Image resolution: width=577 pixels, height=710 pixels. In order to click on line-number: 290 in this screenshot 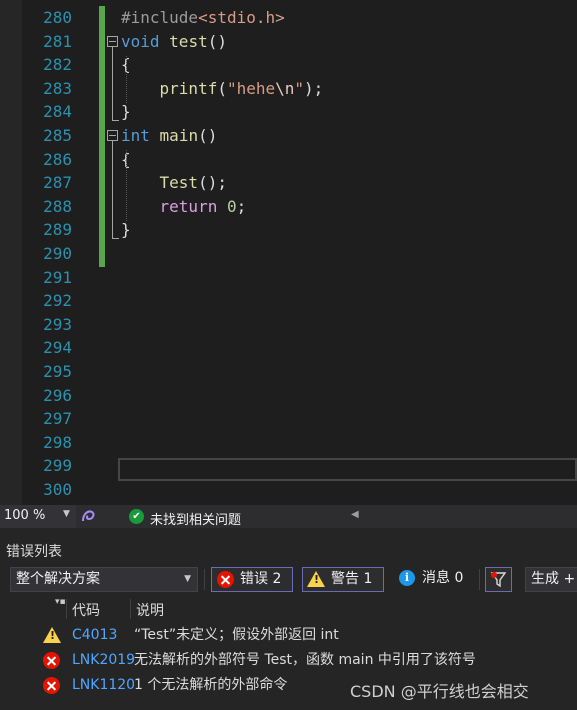, I will do `click(57, 253)`.